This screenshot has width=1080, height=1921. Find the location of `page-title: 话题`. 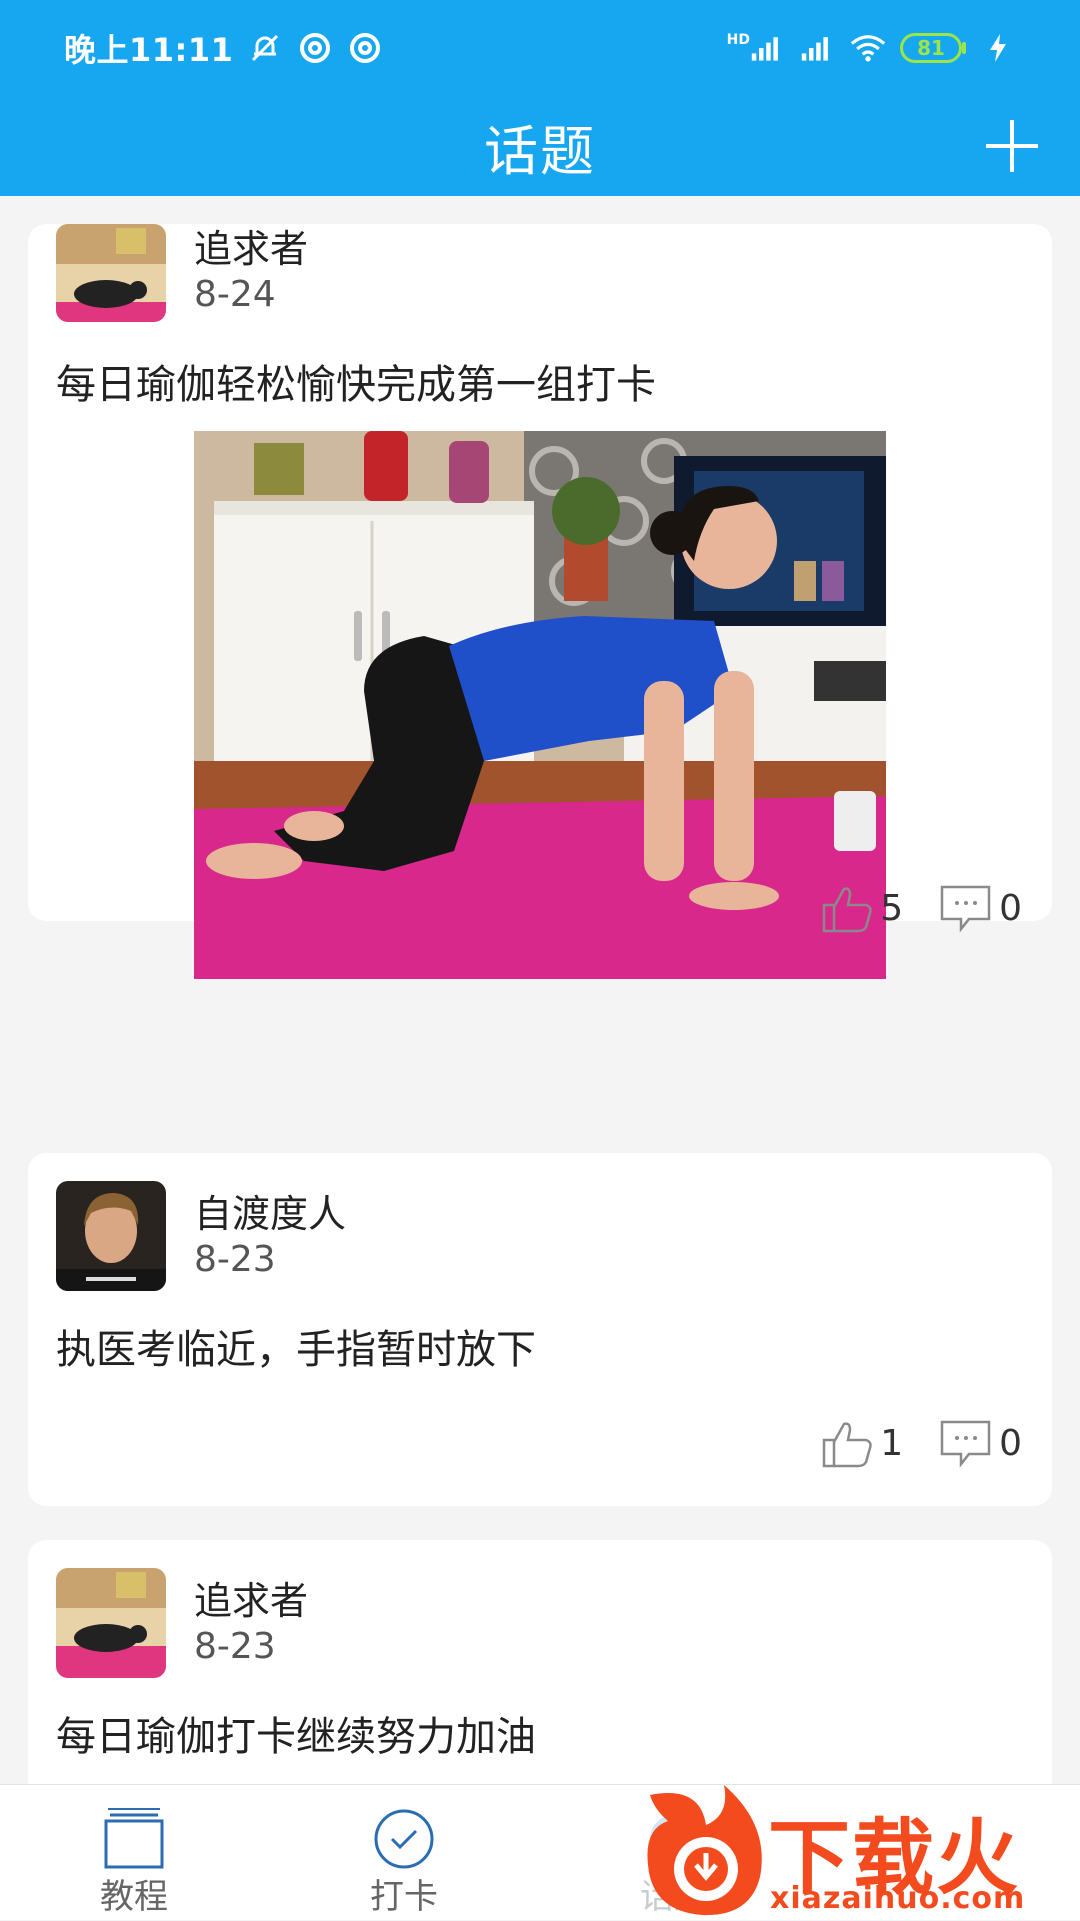

page-title: 话题 is located at coordinates (540, 151).